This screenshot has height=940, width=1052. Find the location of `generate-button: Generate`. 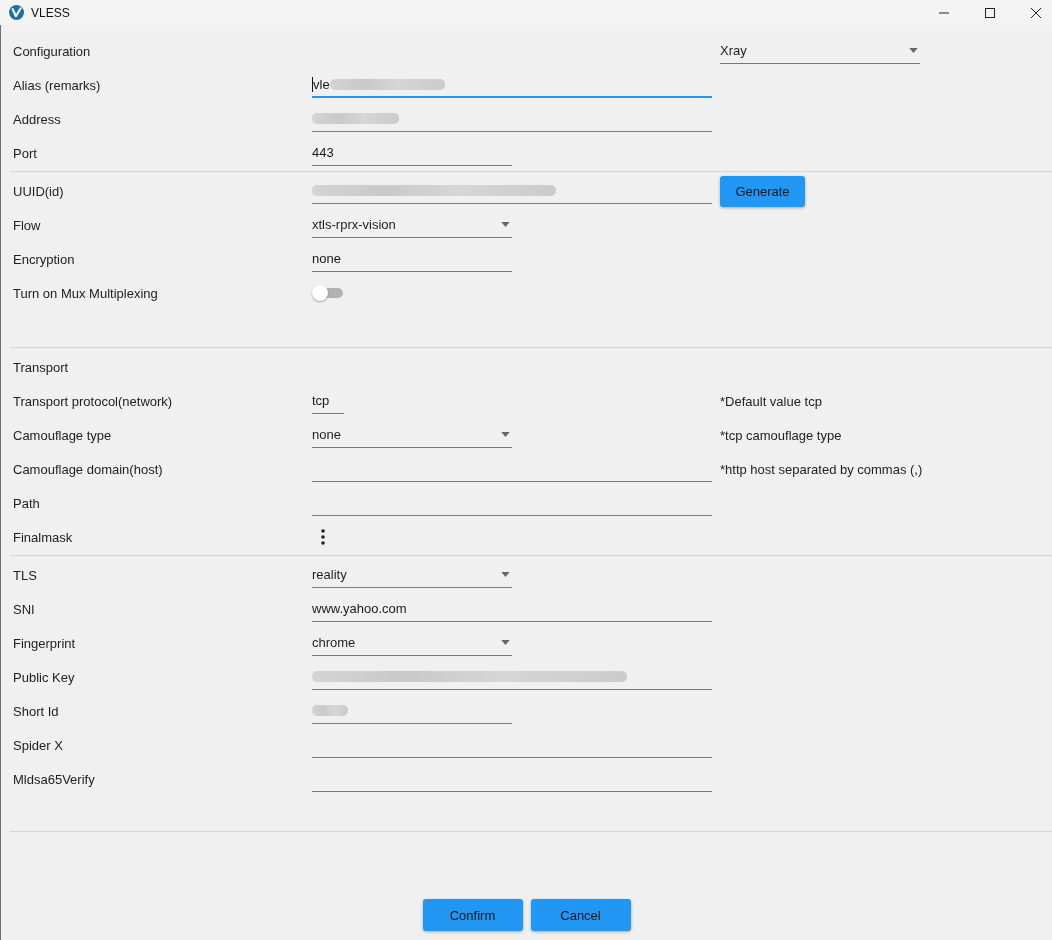

generate-button: Generate is located at coordinates (762, 191).